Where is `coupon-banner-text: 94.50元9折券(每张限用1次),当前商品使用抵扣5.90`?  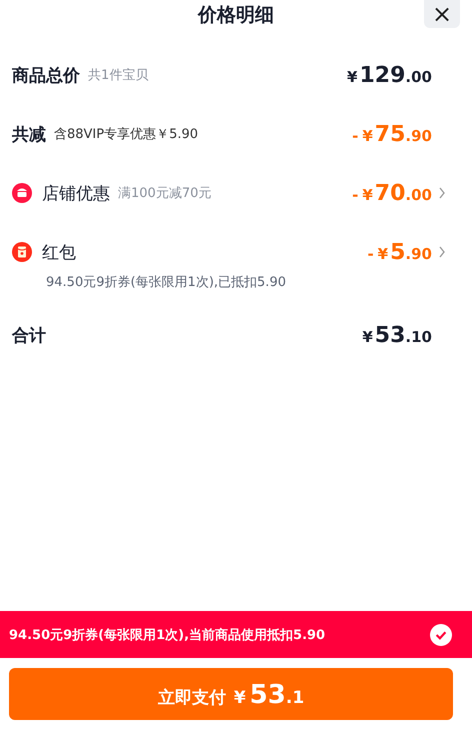
coupon-banner-text: 94.50元9折券(每张限用1次),当前商品使用抵扣5.90 is located at coordinates (167, 635).